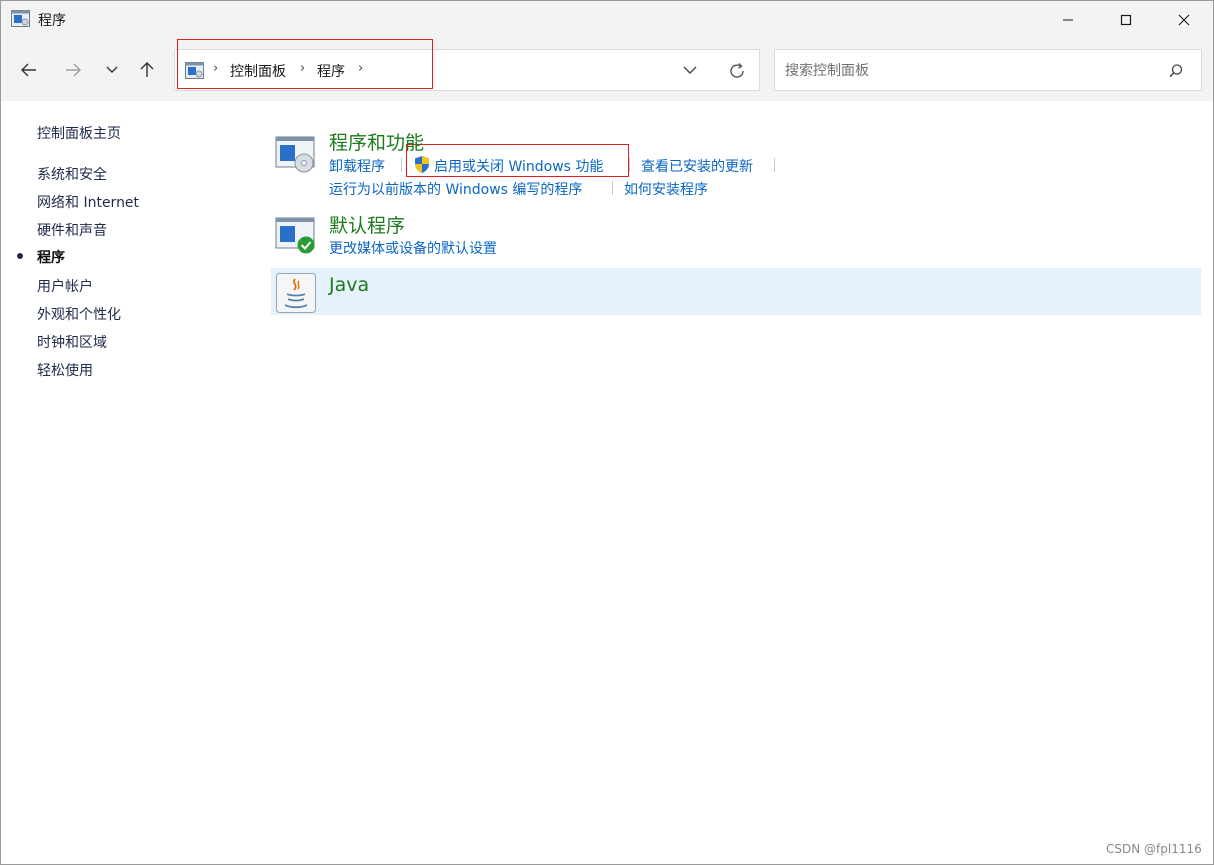 Image resolution: width=1214 pixels, height=865 pixels. What do you see at coordinates (357, 166) in the screenshot?
I see `uninstall-program-link: 卸载程序` at bounding box center [357, 166].